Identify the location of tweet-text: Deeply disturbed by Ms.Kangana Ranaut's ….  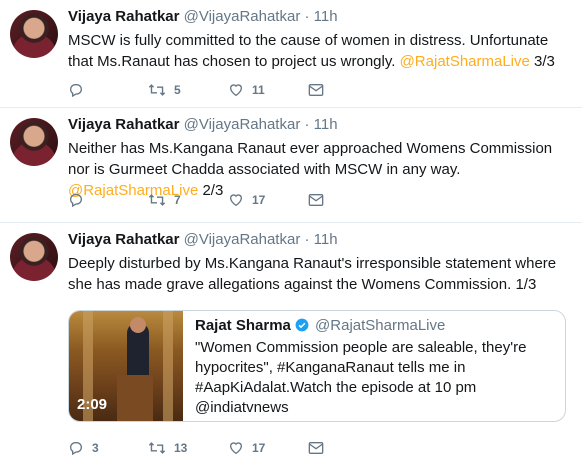
(318, 274).